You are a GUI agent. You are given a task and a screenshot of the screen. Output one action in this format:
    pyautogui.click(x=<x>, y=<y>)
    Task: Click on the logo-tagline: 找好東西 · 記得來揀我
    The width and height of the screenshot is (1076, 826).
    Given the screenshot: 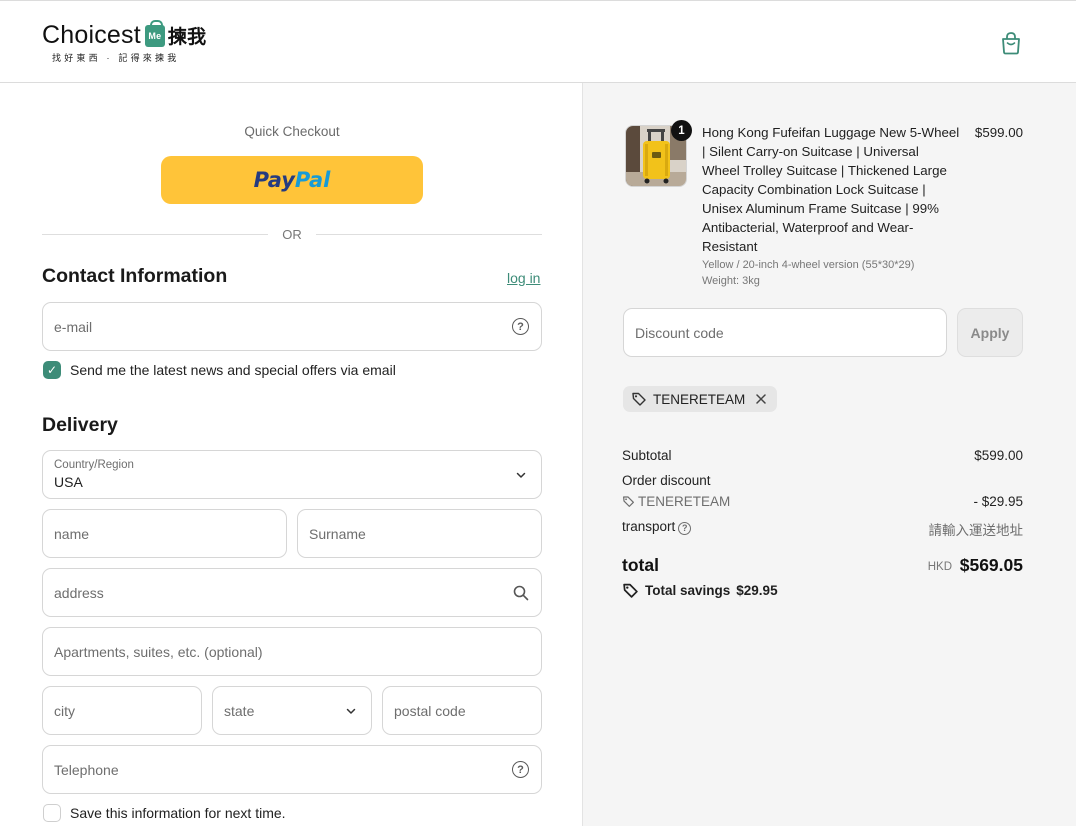 What is the action you would take?
    pyautogui.click(x=116, y=58)
    